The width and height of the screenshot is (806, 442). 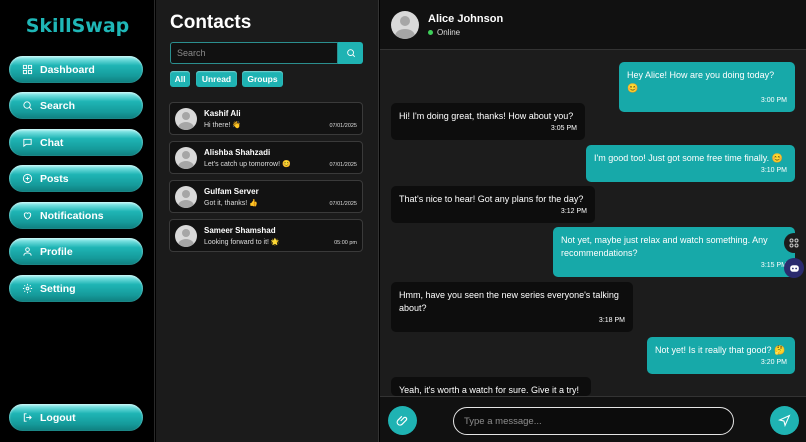 What do you see at coordinates (72, 215) in the screenshot?
I see `nav-label: Notifications` at bounding box center [72, 215].